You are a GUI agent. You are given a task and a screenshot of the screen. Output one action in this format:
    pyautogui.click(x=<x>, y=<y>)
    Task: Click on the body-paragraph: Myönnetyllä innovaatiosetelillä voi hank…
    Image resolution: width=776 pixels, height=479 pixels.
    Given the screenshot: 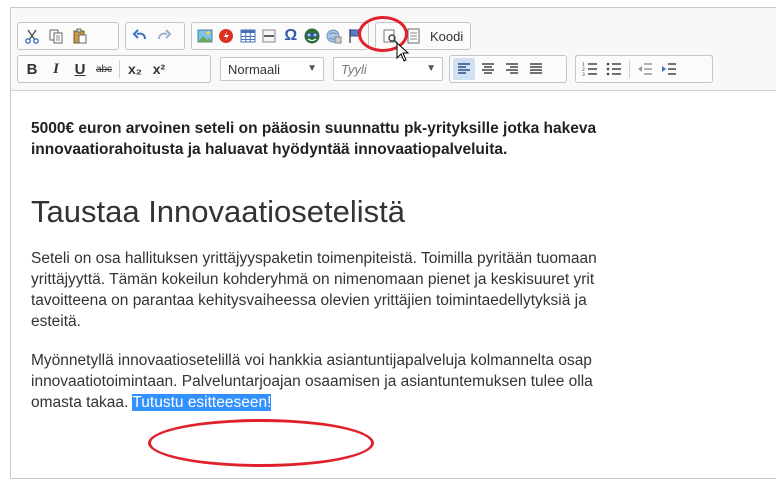 What is the action you would take?
    pyautogui.click(x=403, y=381)
    